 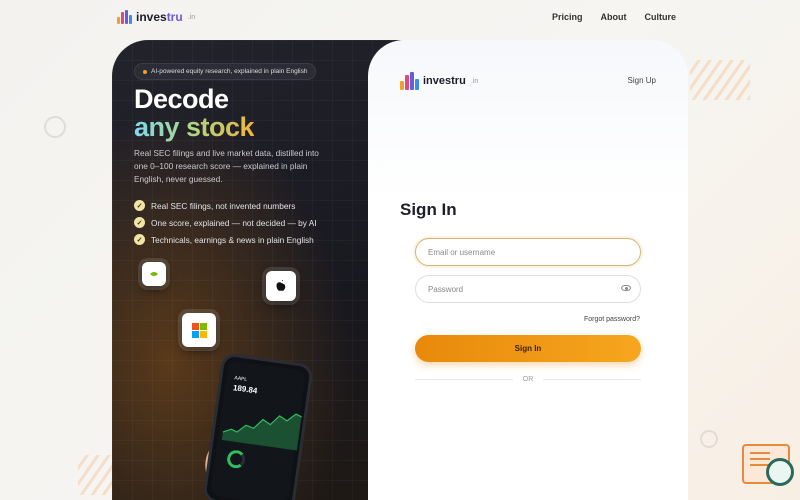 I want to click on card-brand-logo: investru .in, so click(x=439, y=81).